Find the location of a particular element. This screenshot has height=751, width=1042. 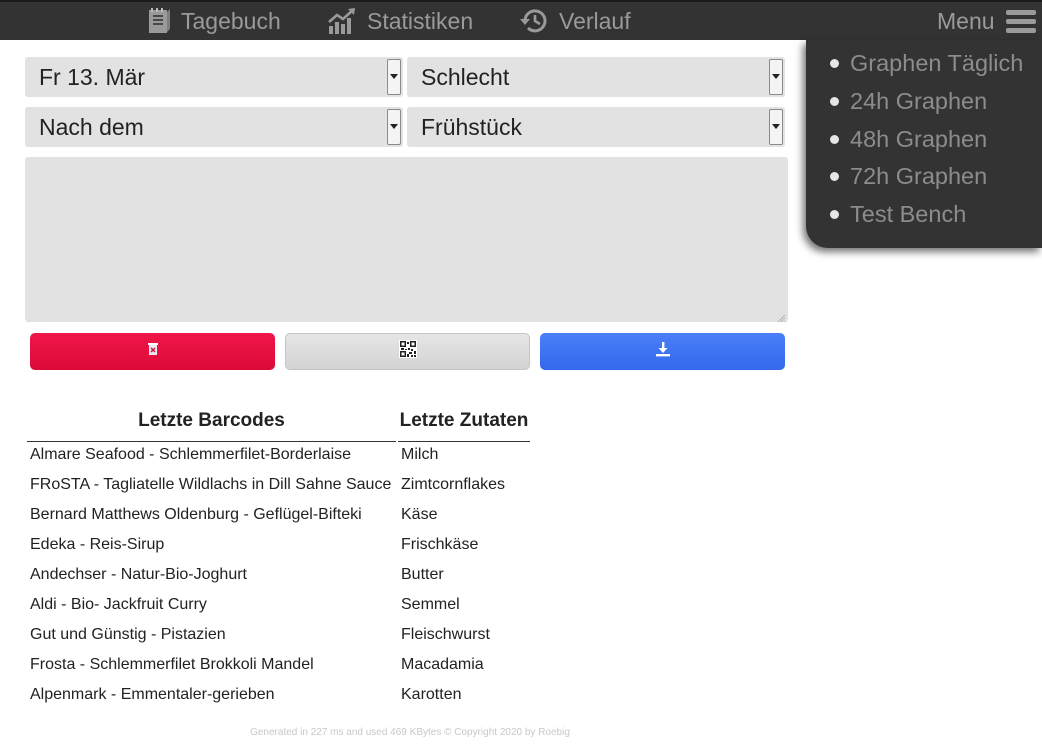

timing-select: Nach dem is located at coordinates (214, 127).